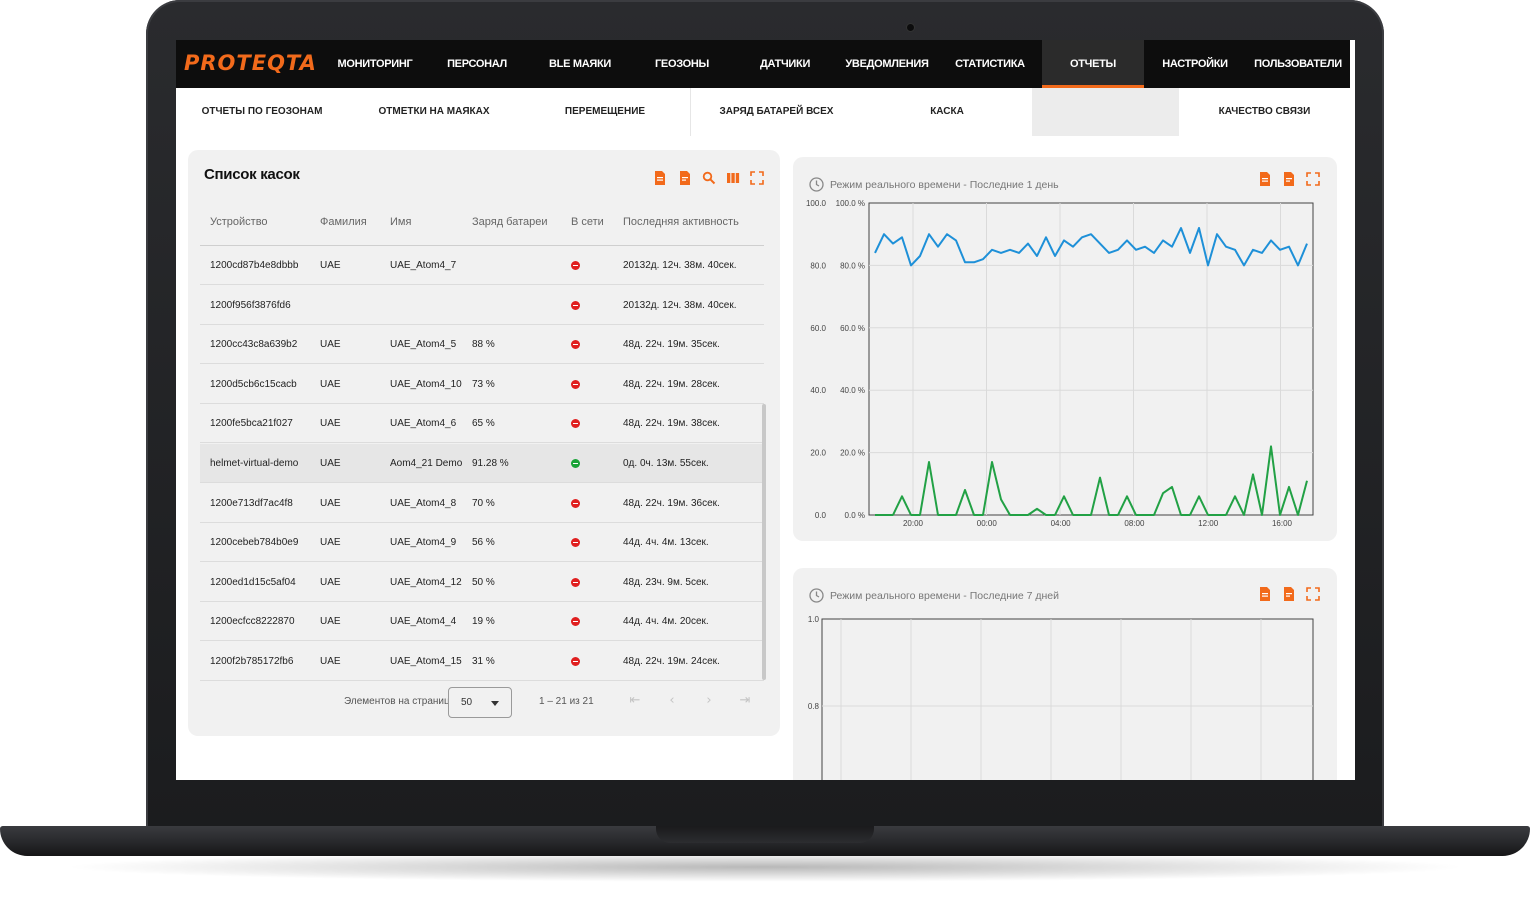  Describe the element at coordinates (580, 64) in the screenshot. I see `nav-item-ble-beacons: BLE МАЯКИ` at that location.